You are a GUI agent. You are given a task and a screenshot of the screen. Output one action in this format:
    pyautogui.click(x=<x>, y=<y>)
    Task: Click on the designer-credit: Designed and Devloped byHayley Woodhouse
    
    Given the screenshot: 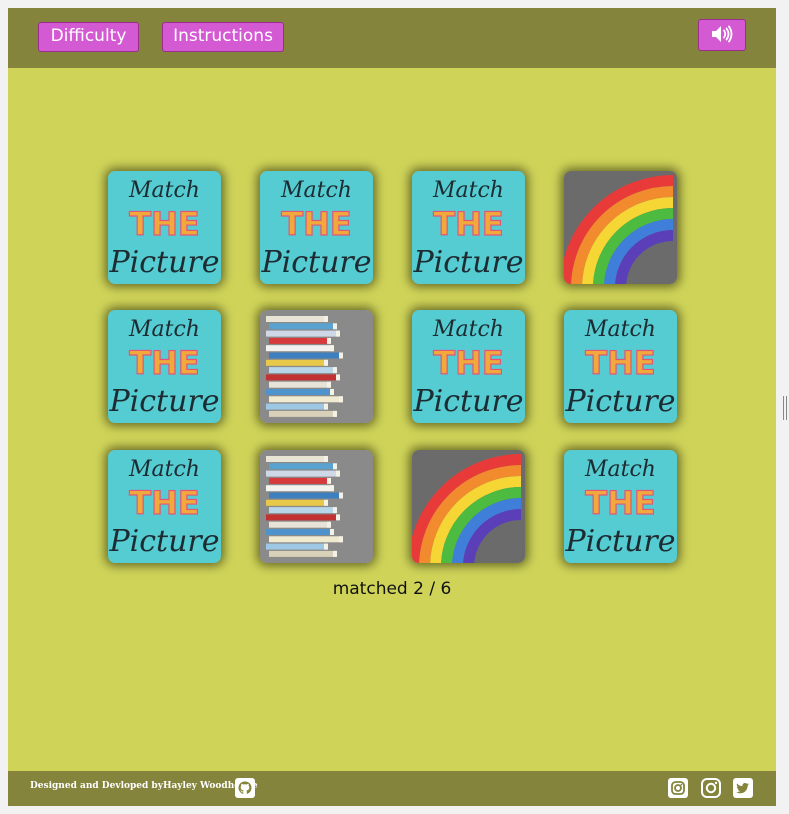 What is the action you would take?
    pyautogui.click(x=144, y=786)
    